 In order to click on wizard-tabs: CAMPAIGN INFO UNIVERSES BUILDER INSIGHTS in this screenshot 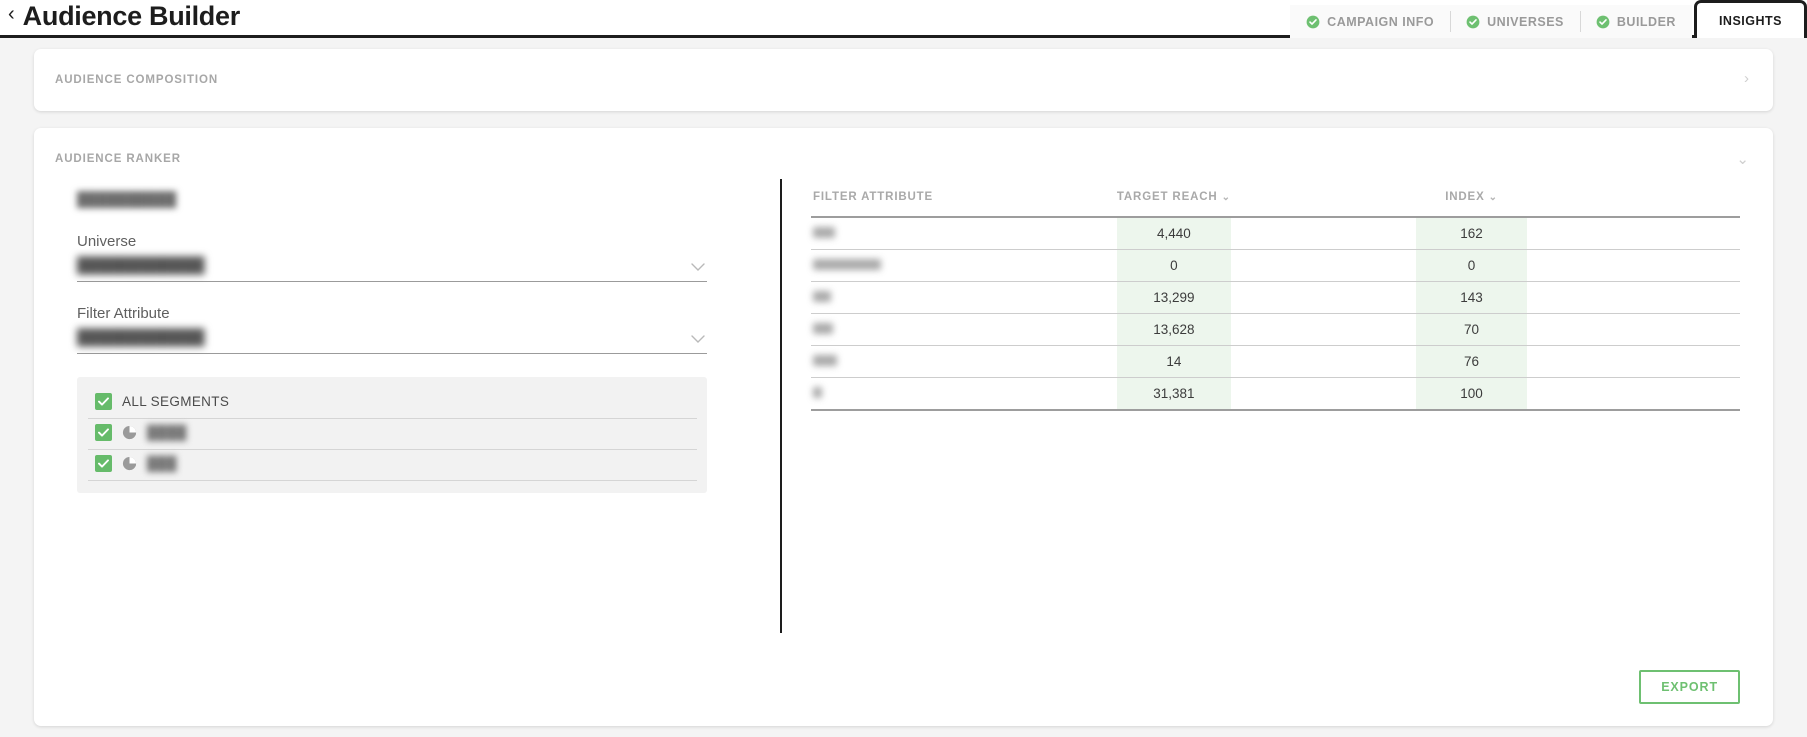, I will do `click(1548, 19)`.